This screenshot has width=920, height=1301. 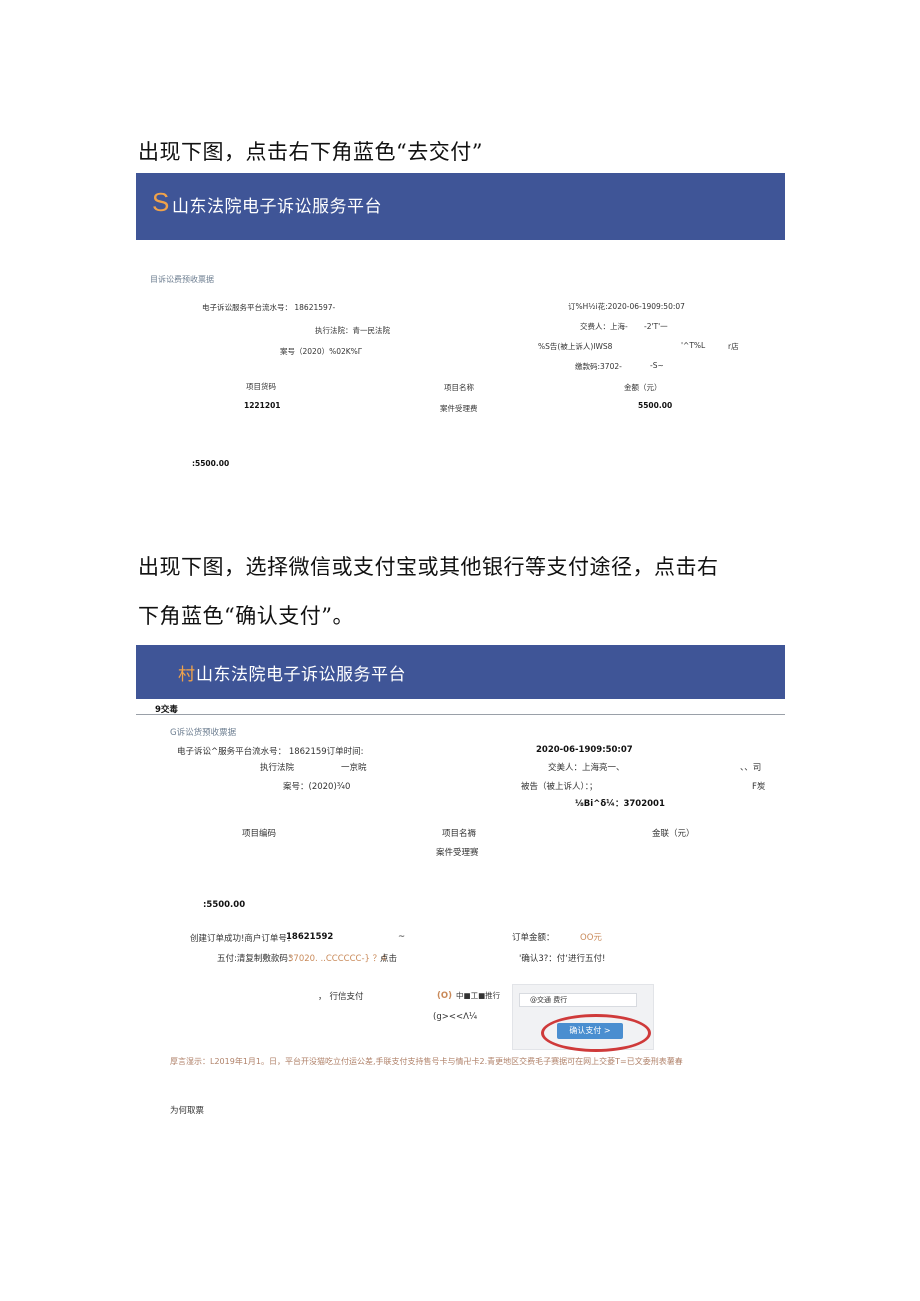 I want to click on payer: 交费人：上海-, so click(x=604, y=326).